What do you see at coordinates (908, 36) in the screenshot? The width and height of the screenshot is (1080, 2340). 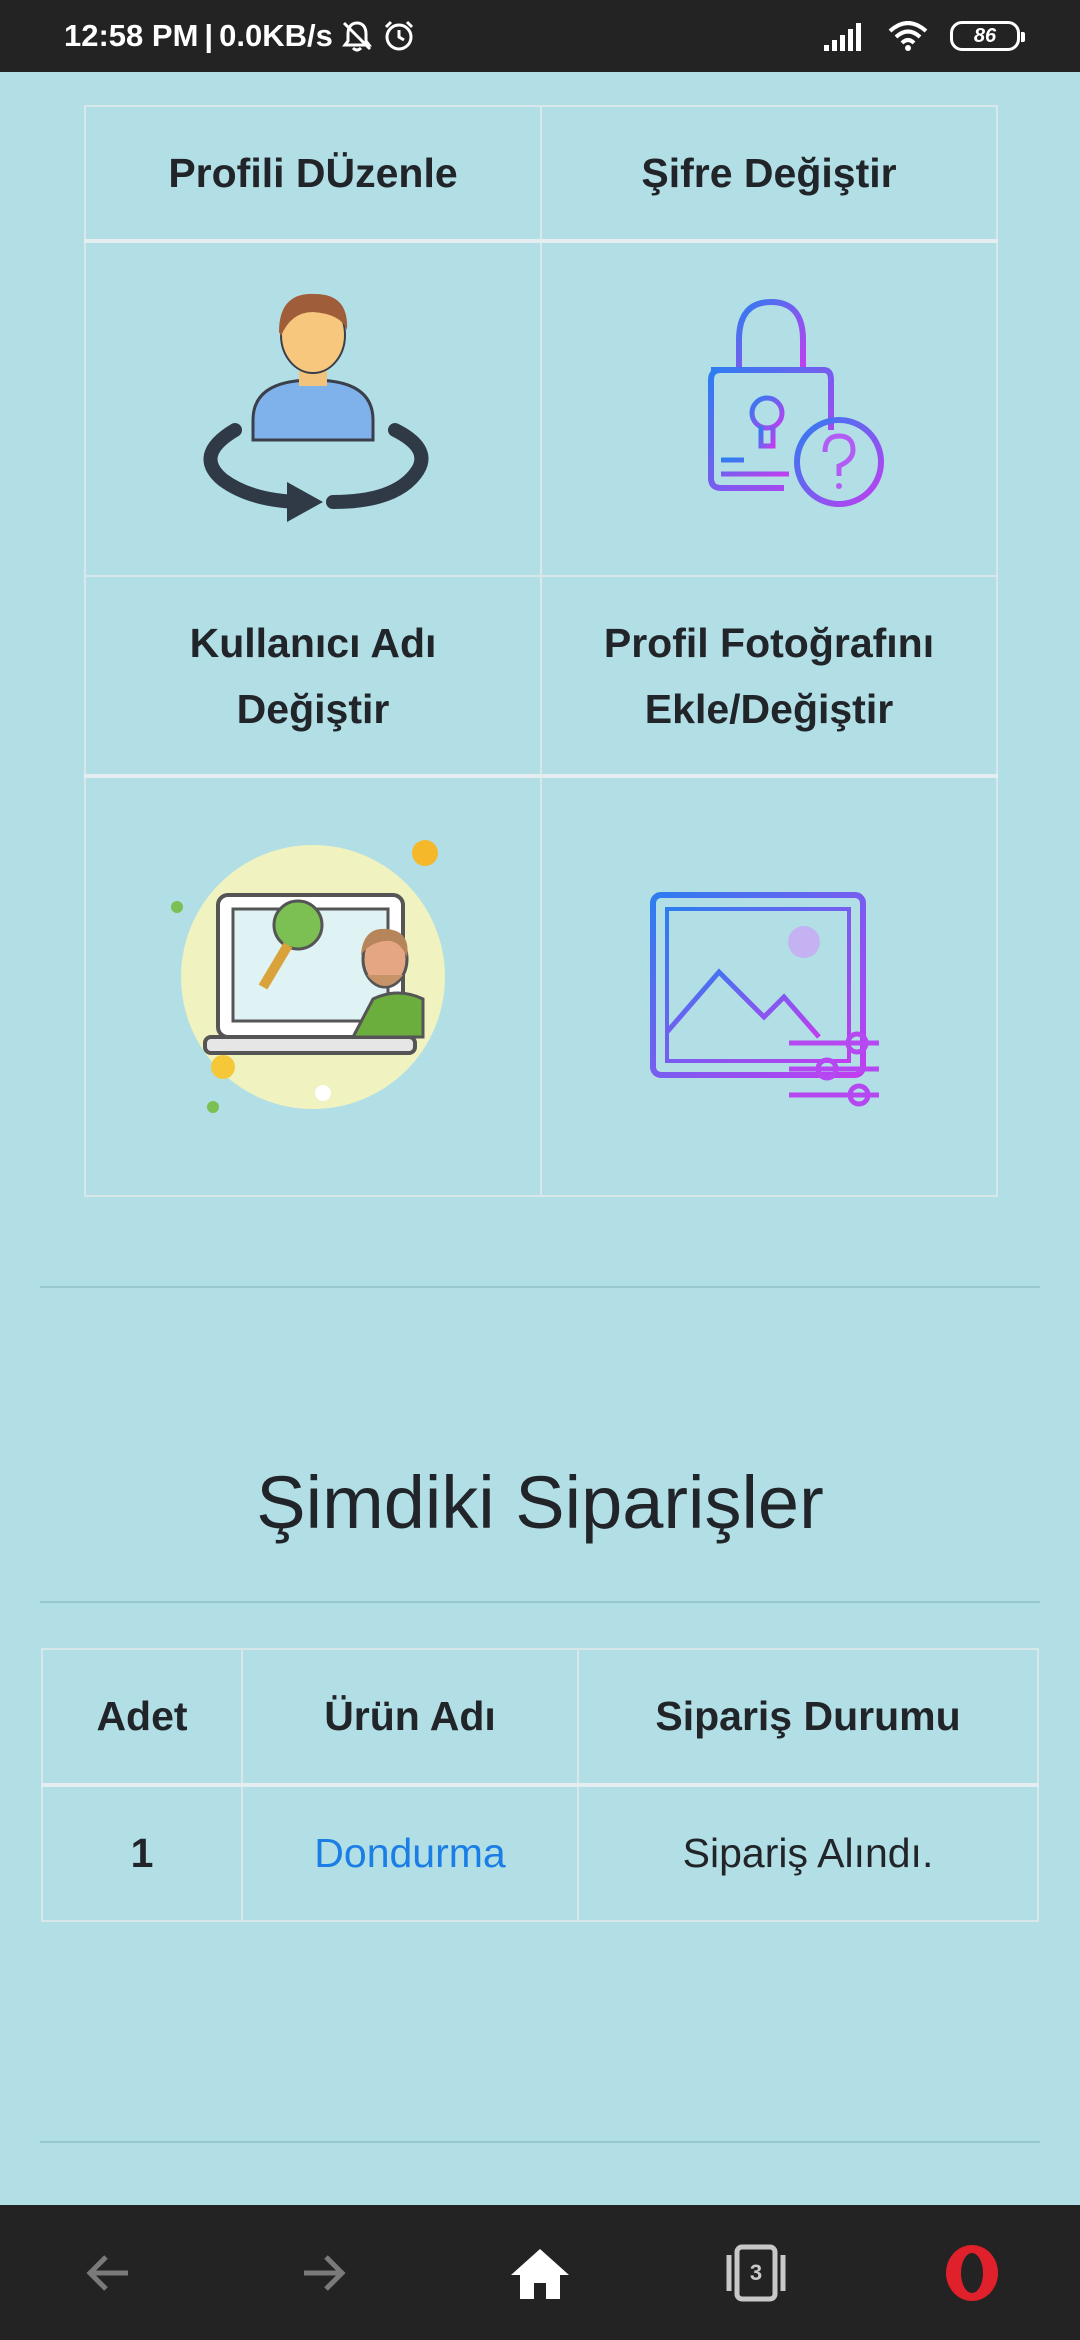 I see `wifi-icon` at bounding box center [908, 36].